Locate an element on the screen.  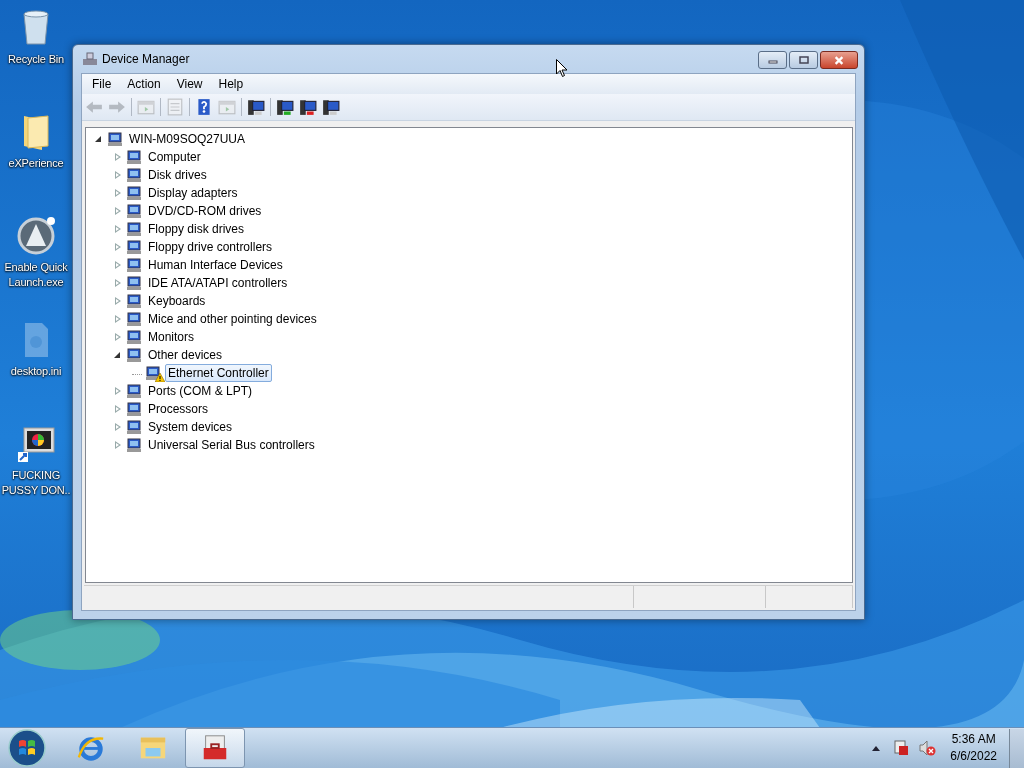
tree-item: Processors is located at coordinates (178, 409).